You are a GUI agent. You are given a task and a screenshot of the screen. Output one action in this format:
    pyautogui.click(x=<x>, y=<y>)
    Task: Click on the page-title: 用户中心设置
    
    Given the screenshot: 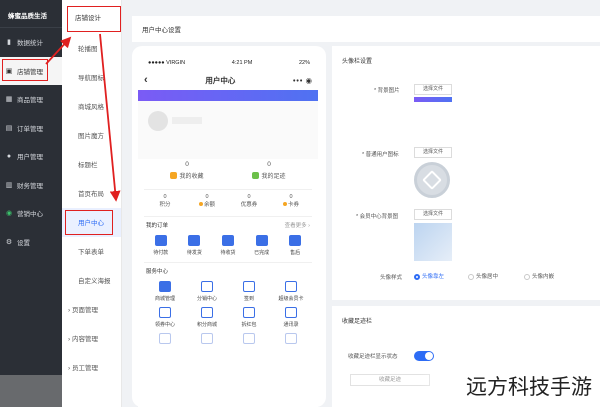 What is the action you would take?
    pyautogui.click(x=161, y=30)
    